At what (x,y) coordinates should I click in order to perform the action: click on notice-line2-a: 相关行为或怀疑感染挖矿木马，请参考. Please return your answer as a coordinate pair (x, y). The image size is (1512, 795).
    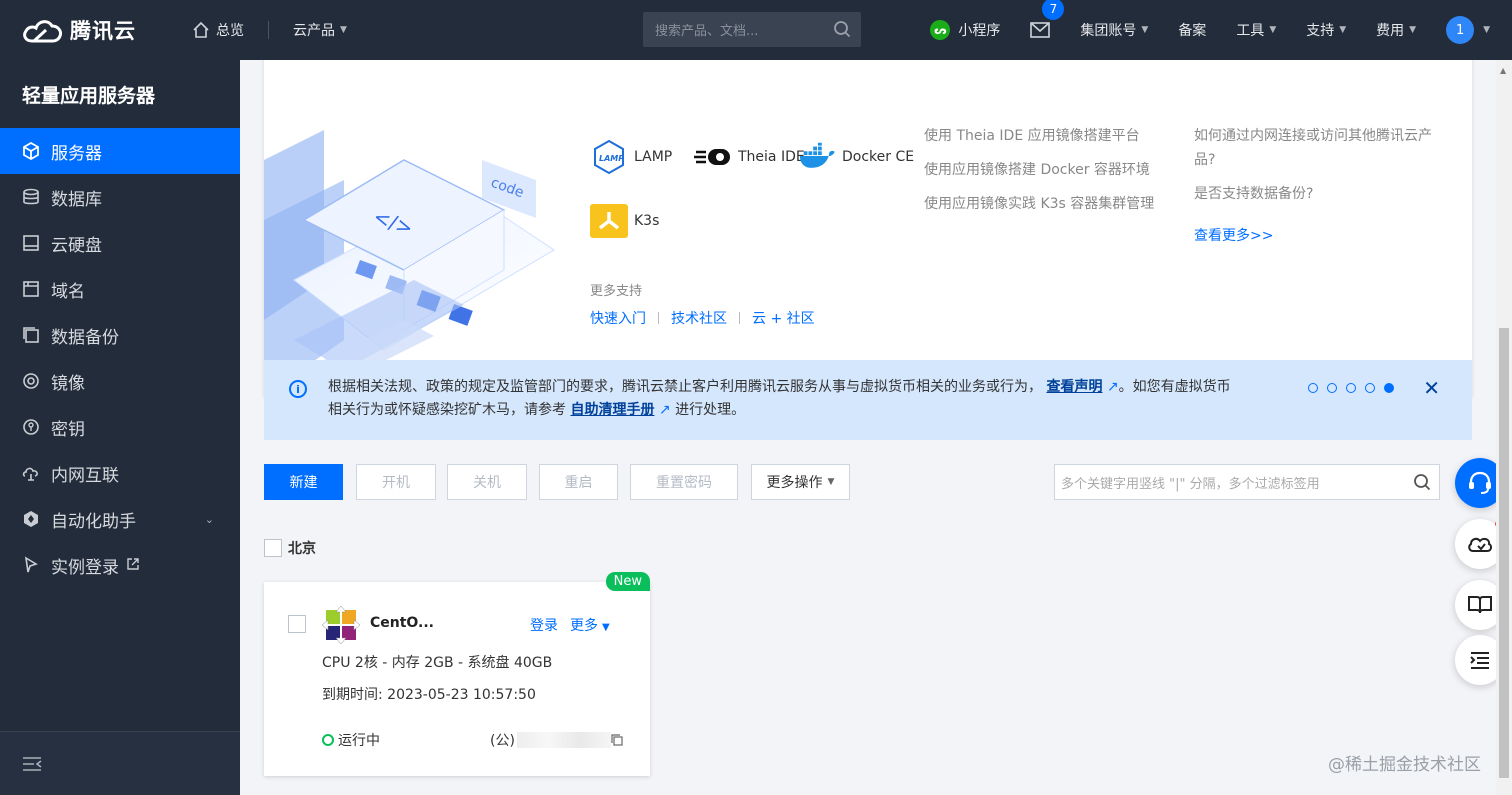
    Looking at the image, I should click on (447, 410).